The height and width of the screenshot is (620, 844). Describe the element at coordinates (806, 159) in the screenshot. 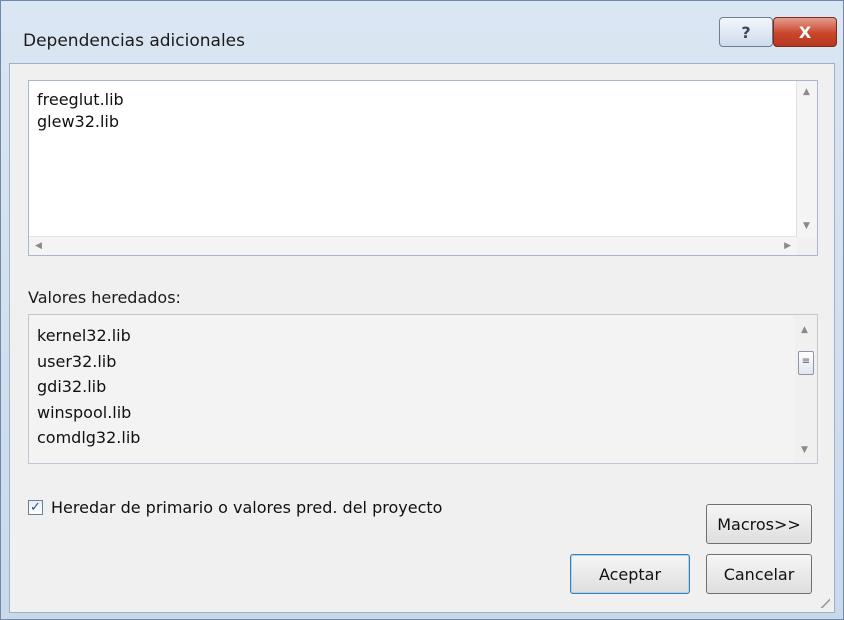

I see `vertical-scrollbar: ▲ ▼` at that location.